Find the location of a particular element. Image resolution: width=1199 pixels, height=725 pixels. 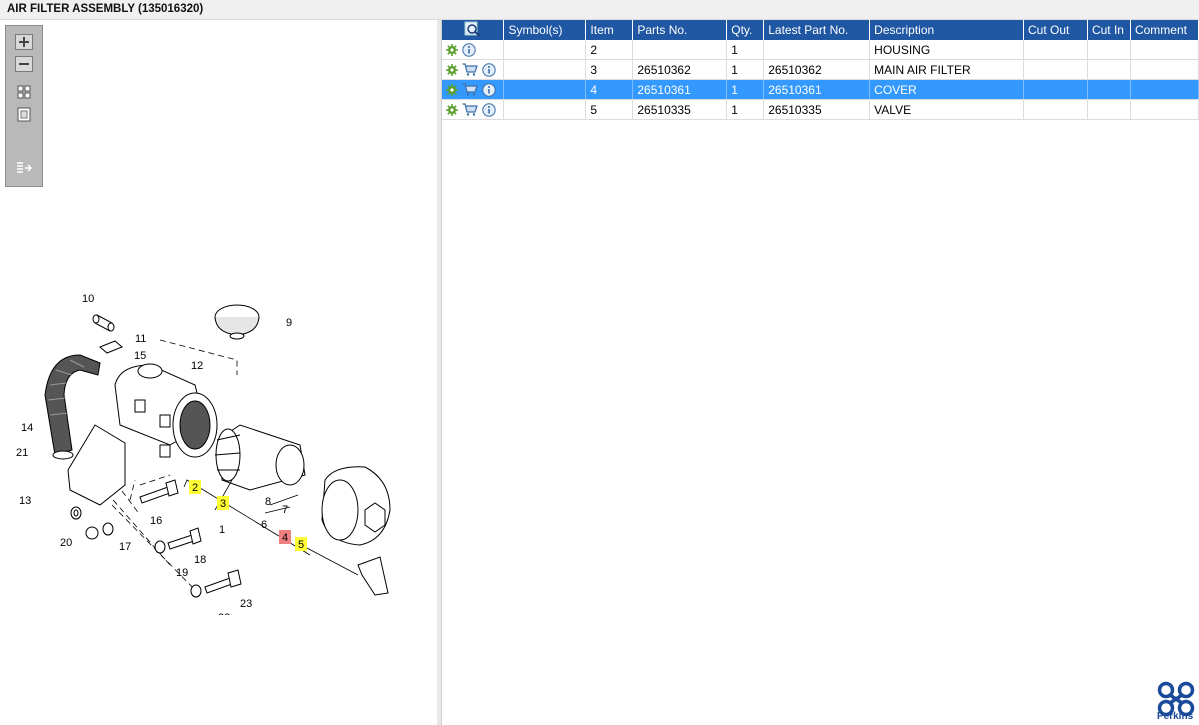

actual-size-button is located at coordinates (24, 115).